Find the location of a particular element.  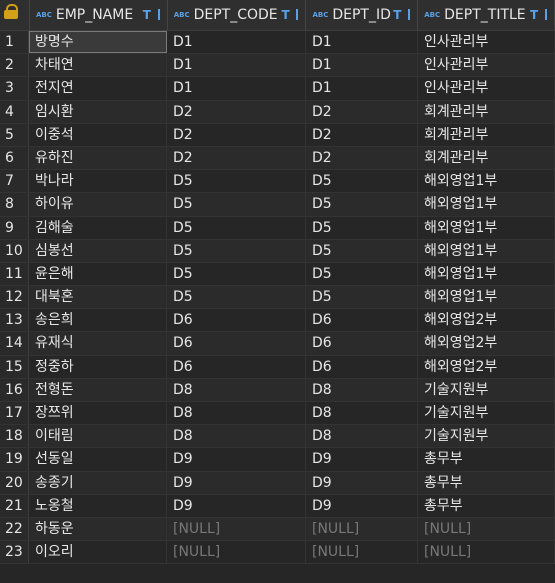

table-row: 16 전형돈 D8 D8 기술지원부 is located at coordinates (277, 390).